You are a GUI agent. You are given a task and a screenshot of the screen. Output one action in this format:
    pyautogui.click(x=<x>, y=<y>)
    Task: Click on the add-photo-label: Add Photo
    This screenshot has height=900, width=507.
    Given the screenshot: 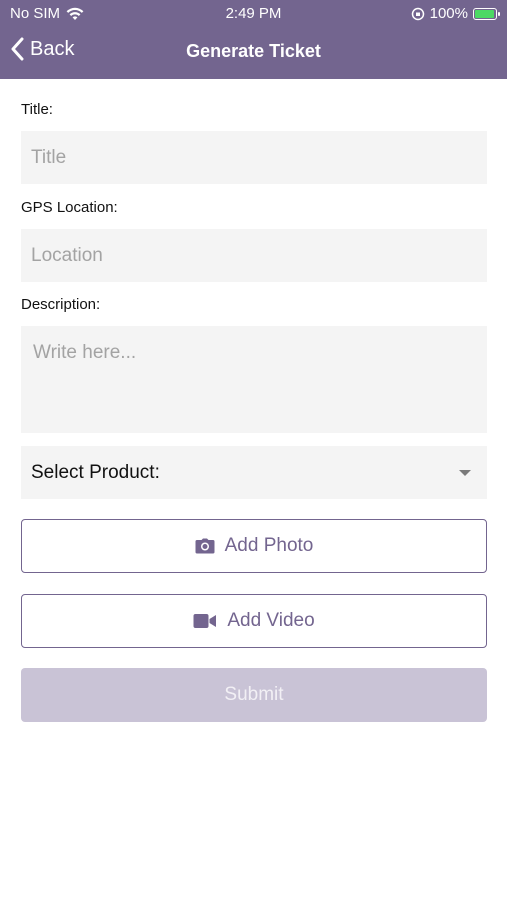 What is the action you would take?
    pyautogui.click(x=269, y=545)
    